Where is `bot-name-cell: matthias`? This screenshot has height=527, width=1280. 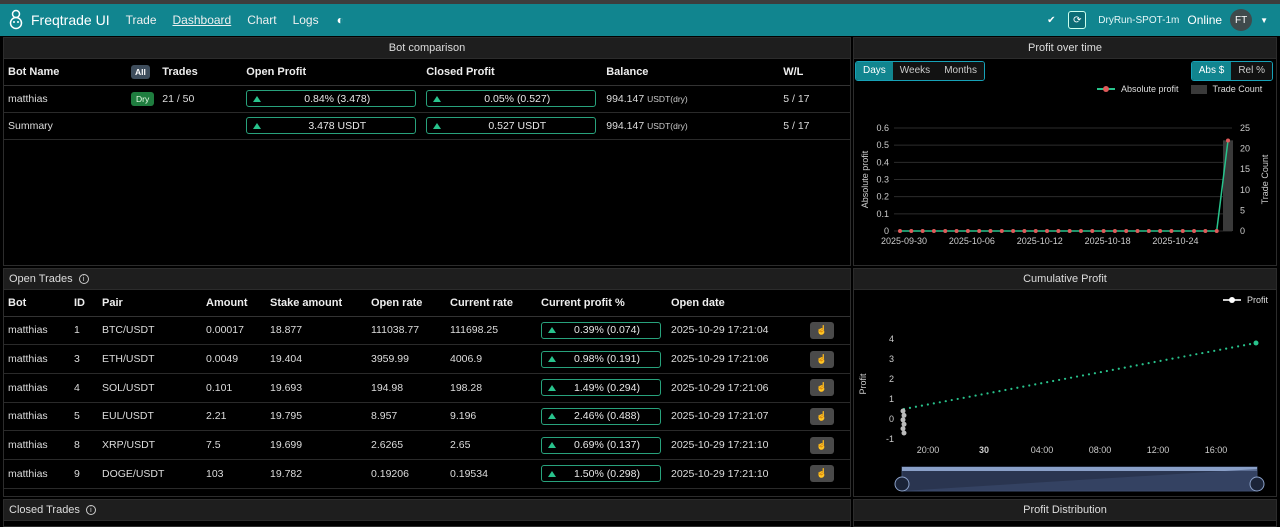
bot-name-cell: matthias is located at coordinates (65, 99).